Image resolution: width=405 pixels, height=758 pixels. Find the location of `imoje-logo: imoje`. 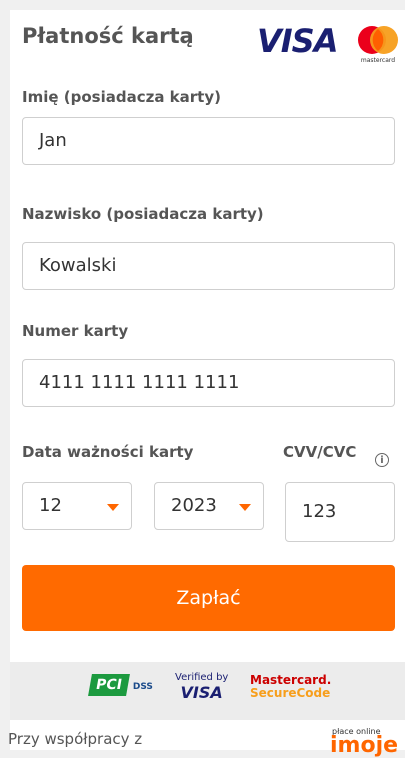

imoje-logo: imoje is located at coordinates (364, 745).